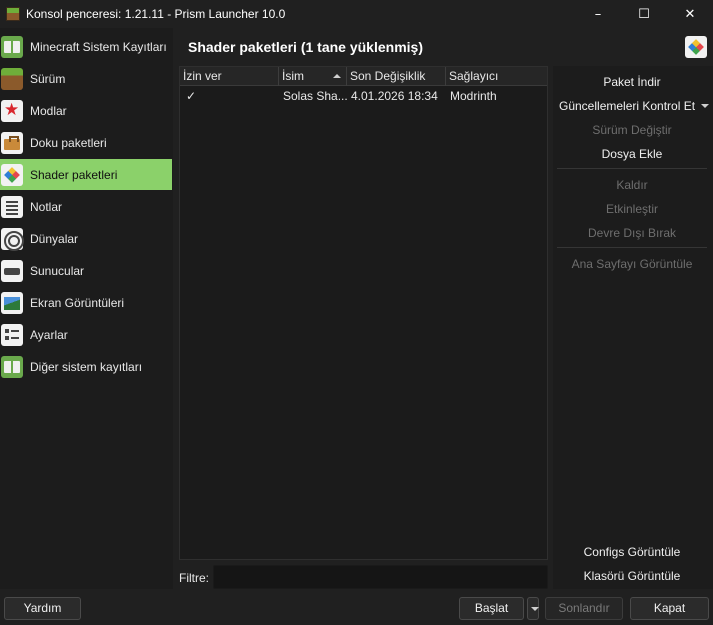  What do you see at coordinates (194, 578) in the screenshot?
I see `filter-label: Filtre:` at bounding box center [194, 578].